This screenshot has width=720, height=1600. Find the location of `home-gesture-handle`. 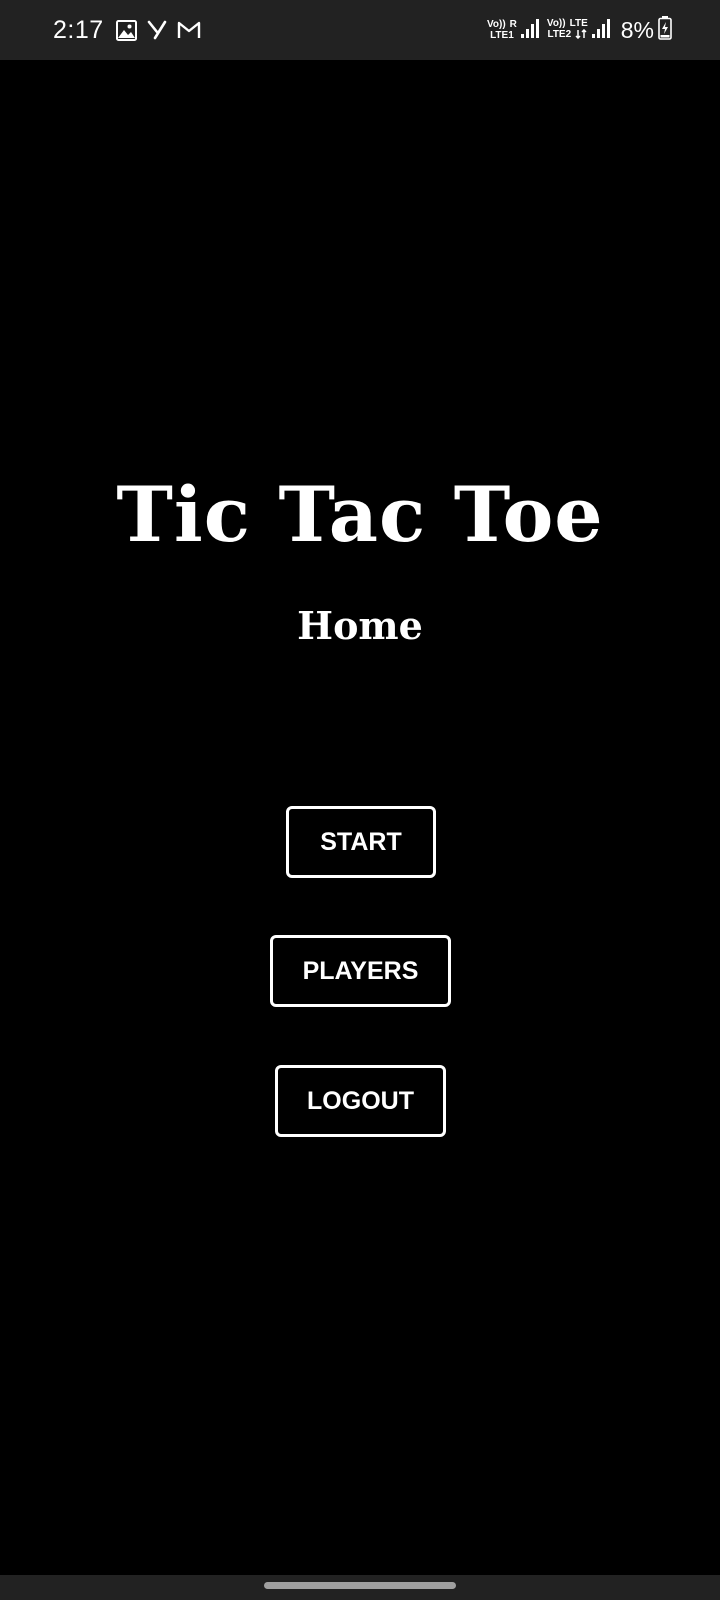

home-gesture-handle is located at coordinates (360, 1585).